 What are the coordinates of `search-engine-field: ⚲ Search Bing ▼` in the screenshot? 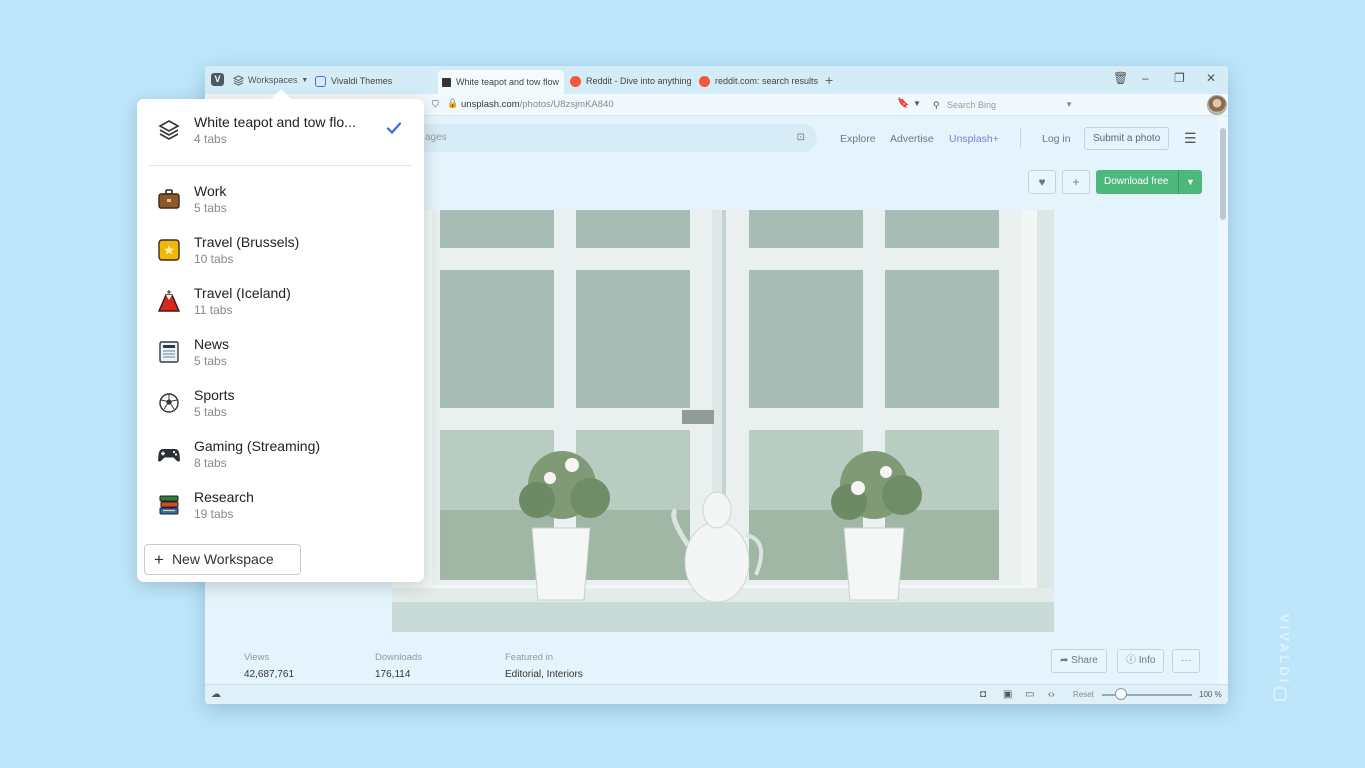 It's located at (1004, 105).